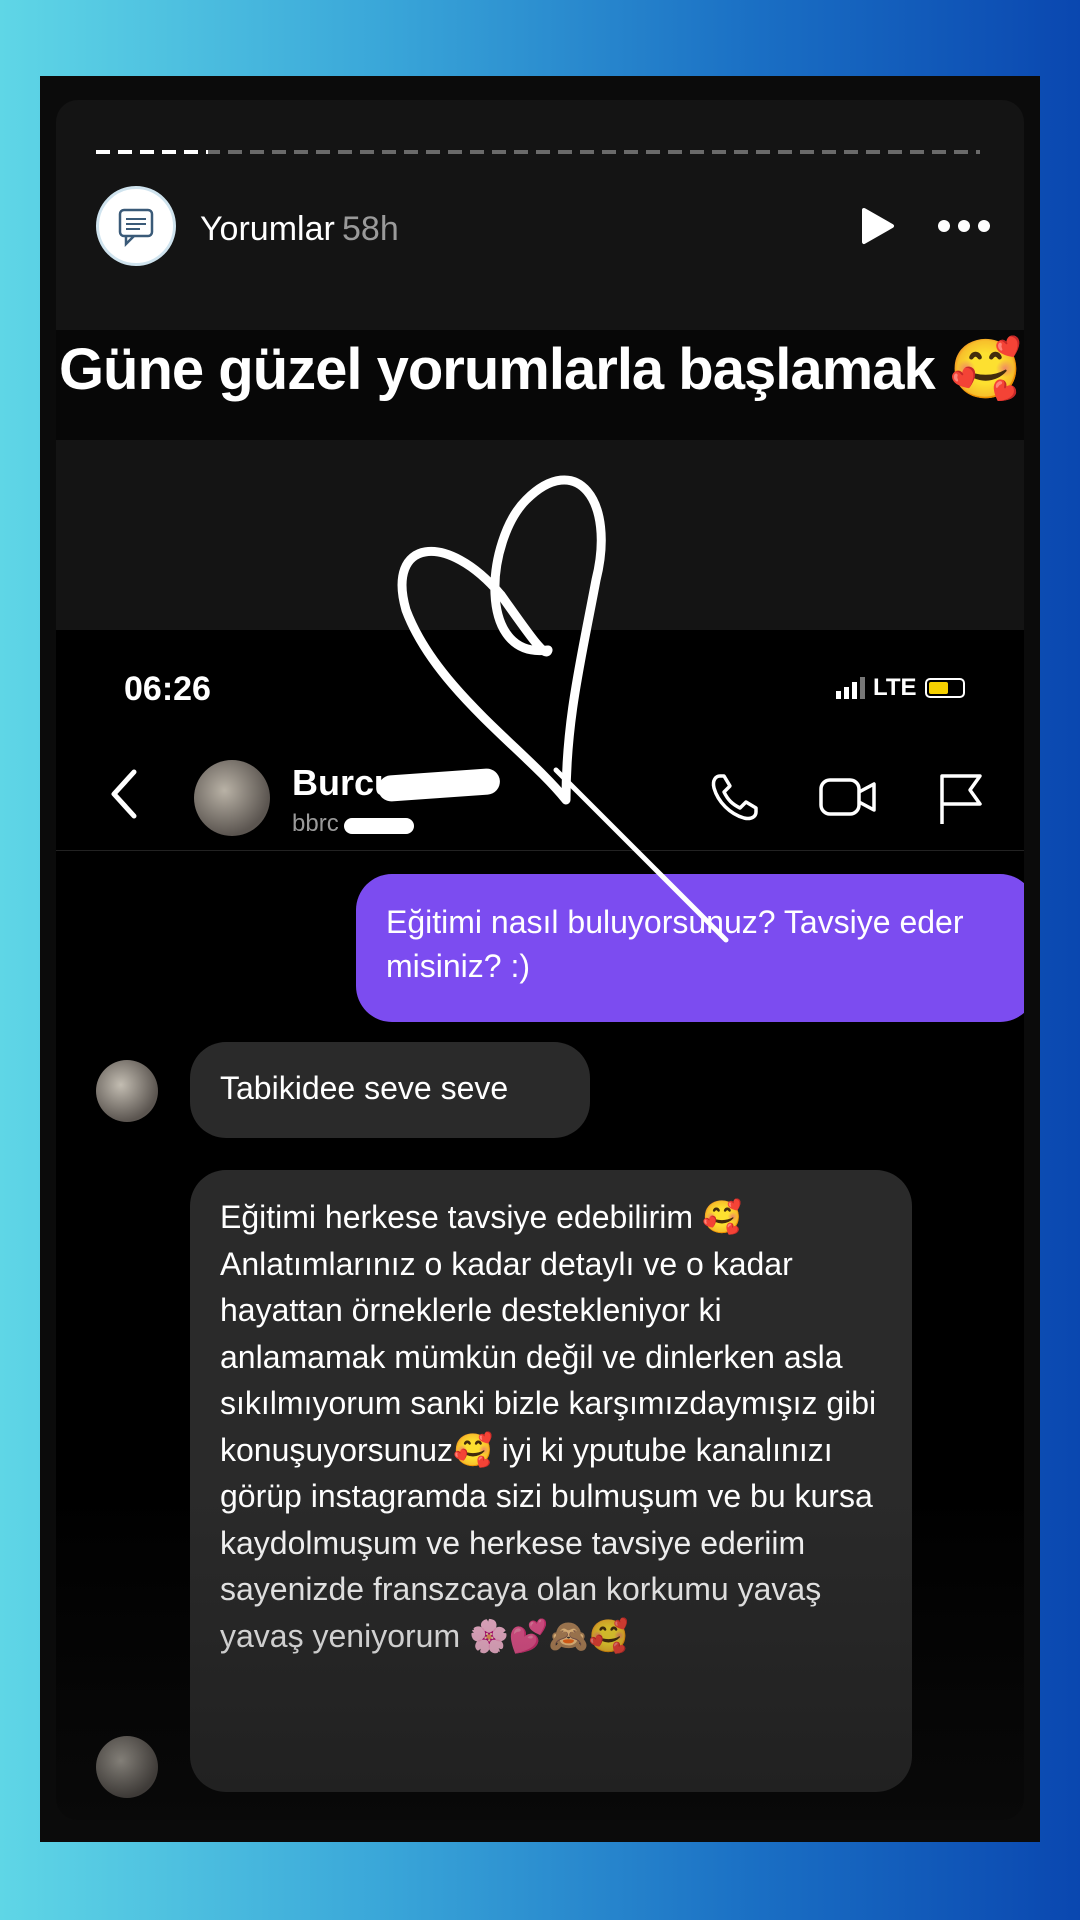 The height and width of the screenshot is (1920, 1080). I want to click on story-avatar, so click(136, 226).